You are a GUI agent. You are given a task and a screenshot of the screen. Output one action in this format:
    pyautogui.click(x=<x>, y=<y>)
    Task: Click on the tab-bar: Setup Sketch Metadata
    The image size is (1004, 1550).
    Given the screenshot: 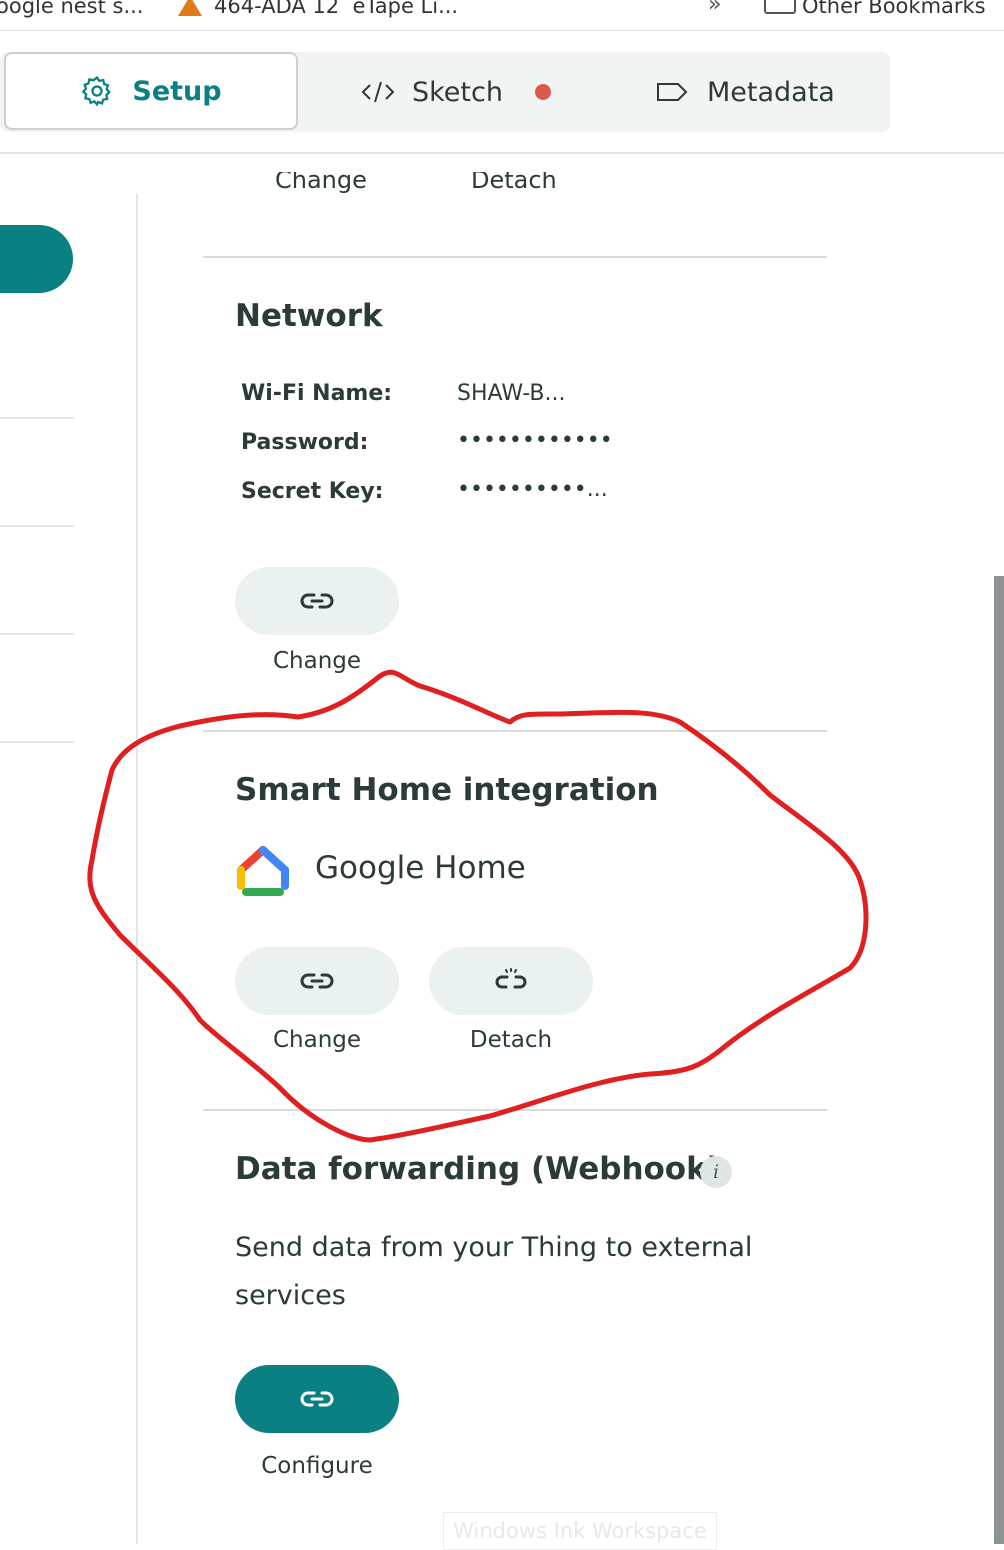 What is the action you would take?
    pyautogui.click(x=445, y=92)
    